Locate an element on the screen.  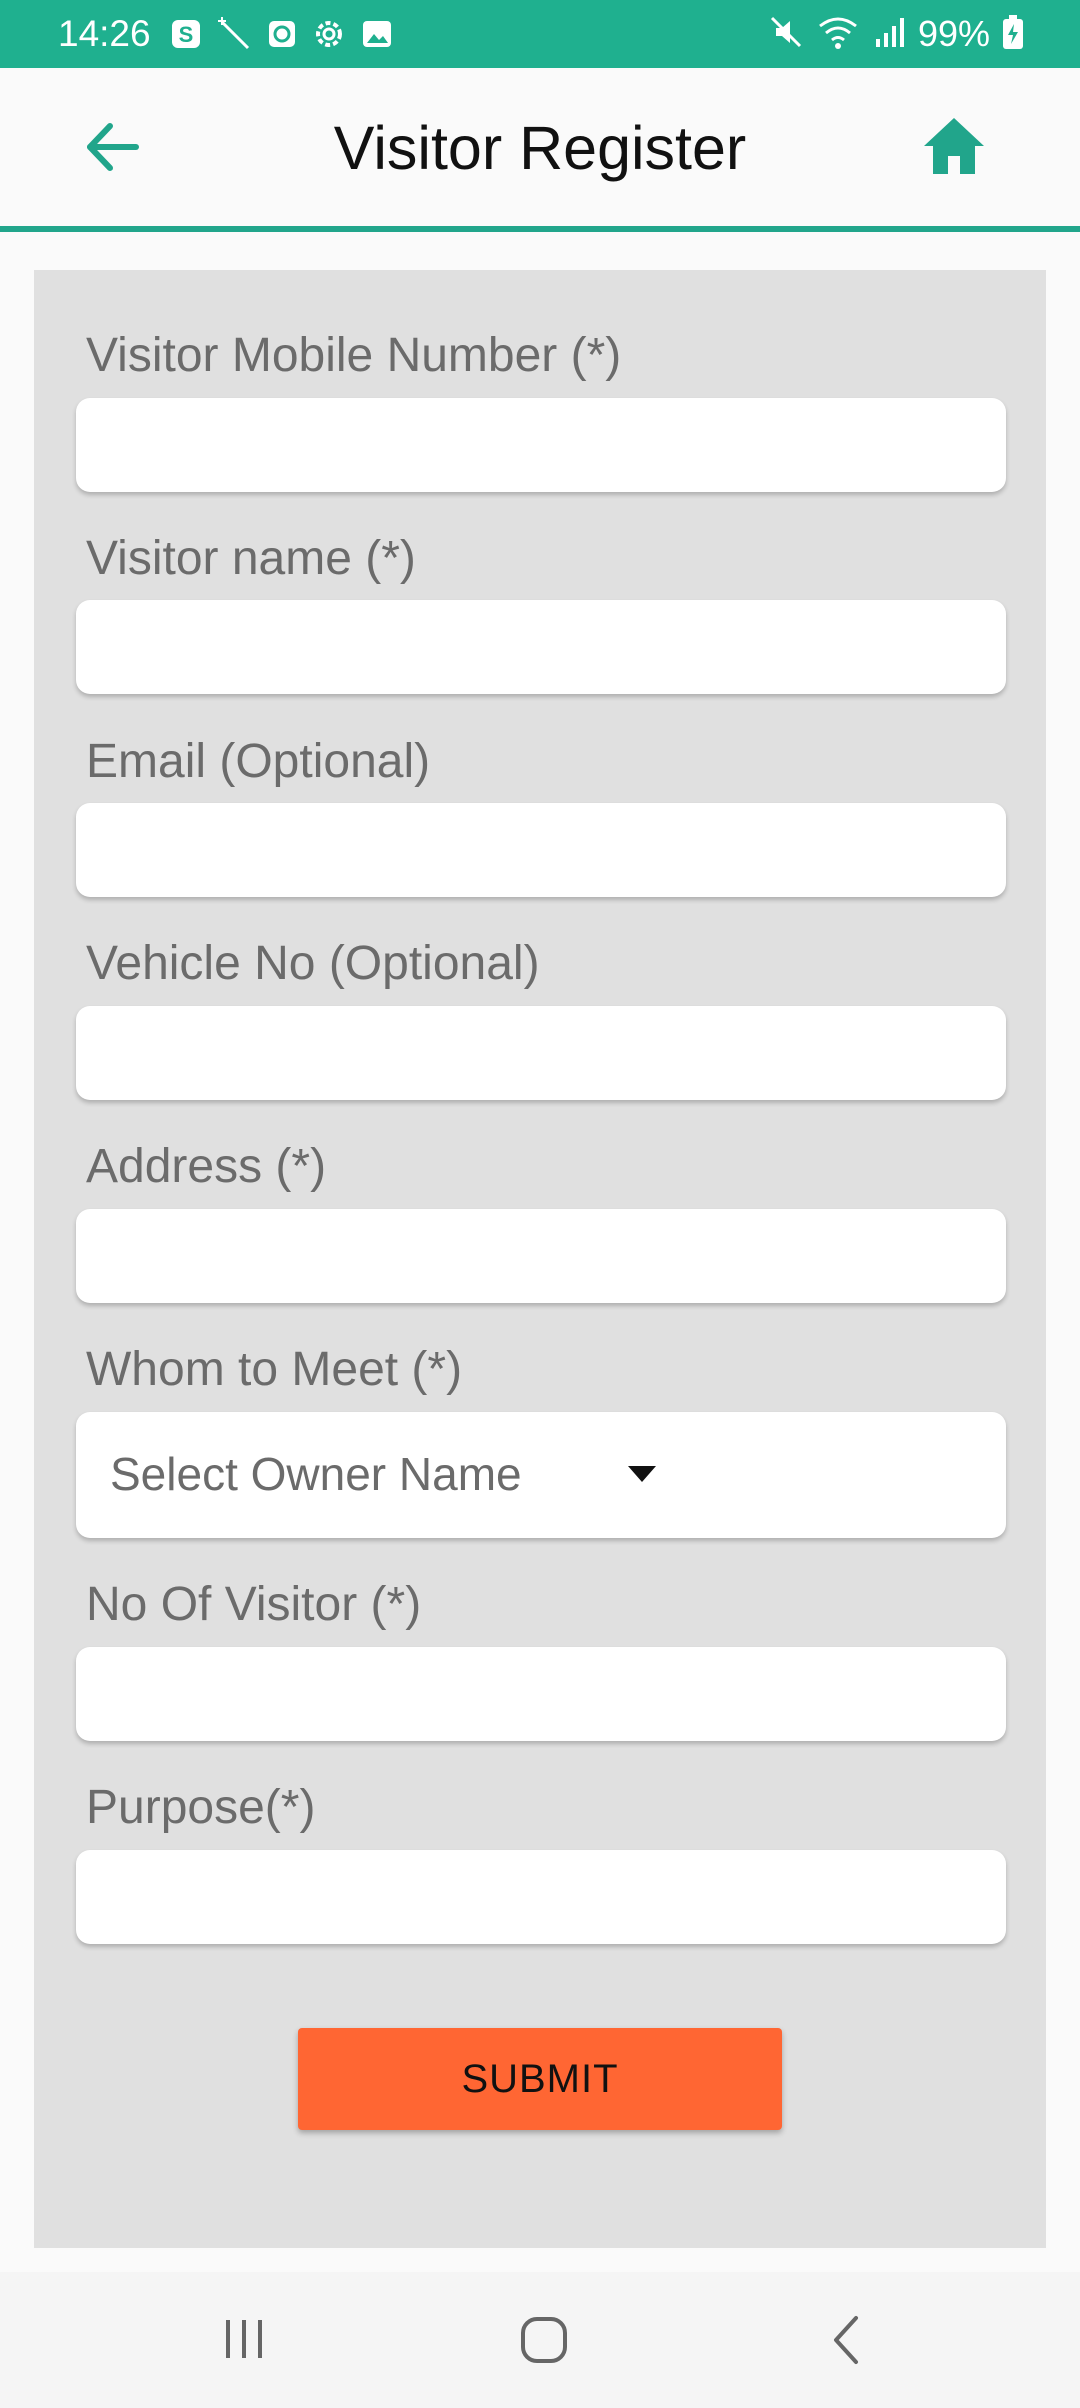
no-of-visitor-input is located at coordinates (541, 1694).